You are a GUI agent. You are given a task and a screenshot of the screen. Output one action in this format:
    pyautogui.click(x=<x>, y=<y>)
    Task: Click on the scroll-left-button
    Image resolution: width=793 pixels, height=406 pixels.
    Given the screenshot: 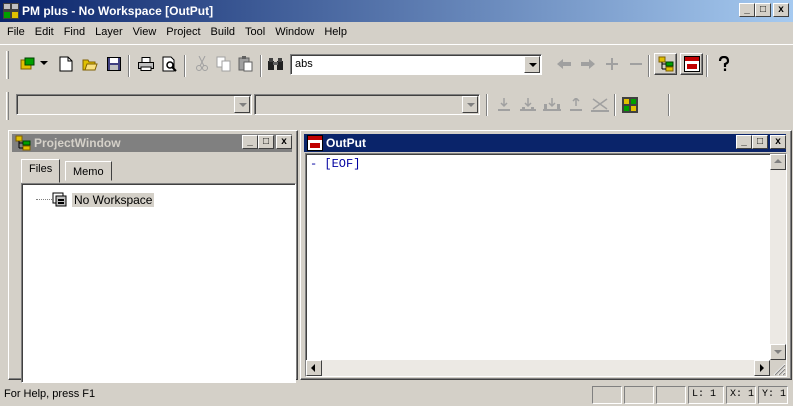 What is the action you would take?
    pyautogui.click(x=314, y=368)
    